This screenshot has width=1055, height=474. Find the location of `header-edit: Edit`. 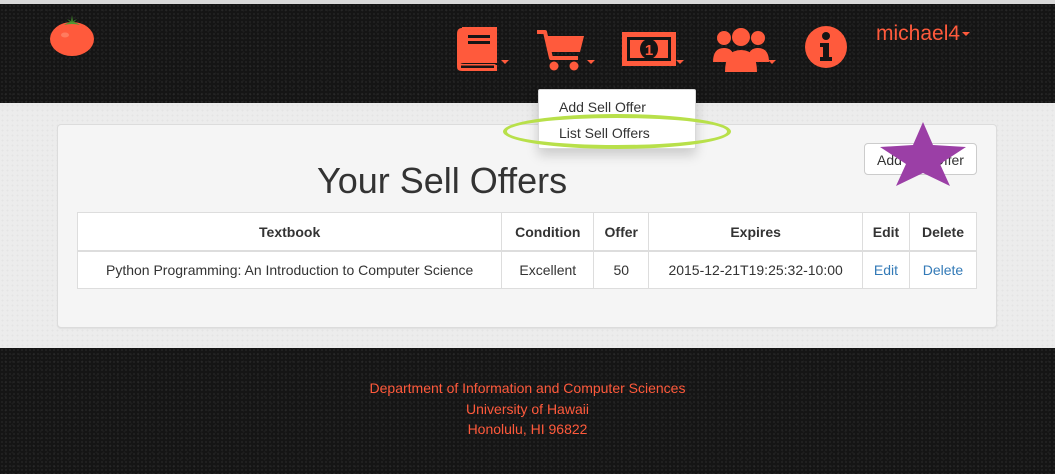

header-edit: Edit is located at coordinates (886, 232).